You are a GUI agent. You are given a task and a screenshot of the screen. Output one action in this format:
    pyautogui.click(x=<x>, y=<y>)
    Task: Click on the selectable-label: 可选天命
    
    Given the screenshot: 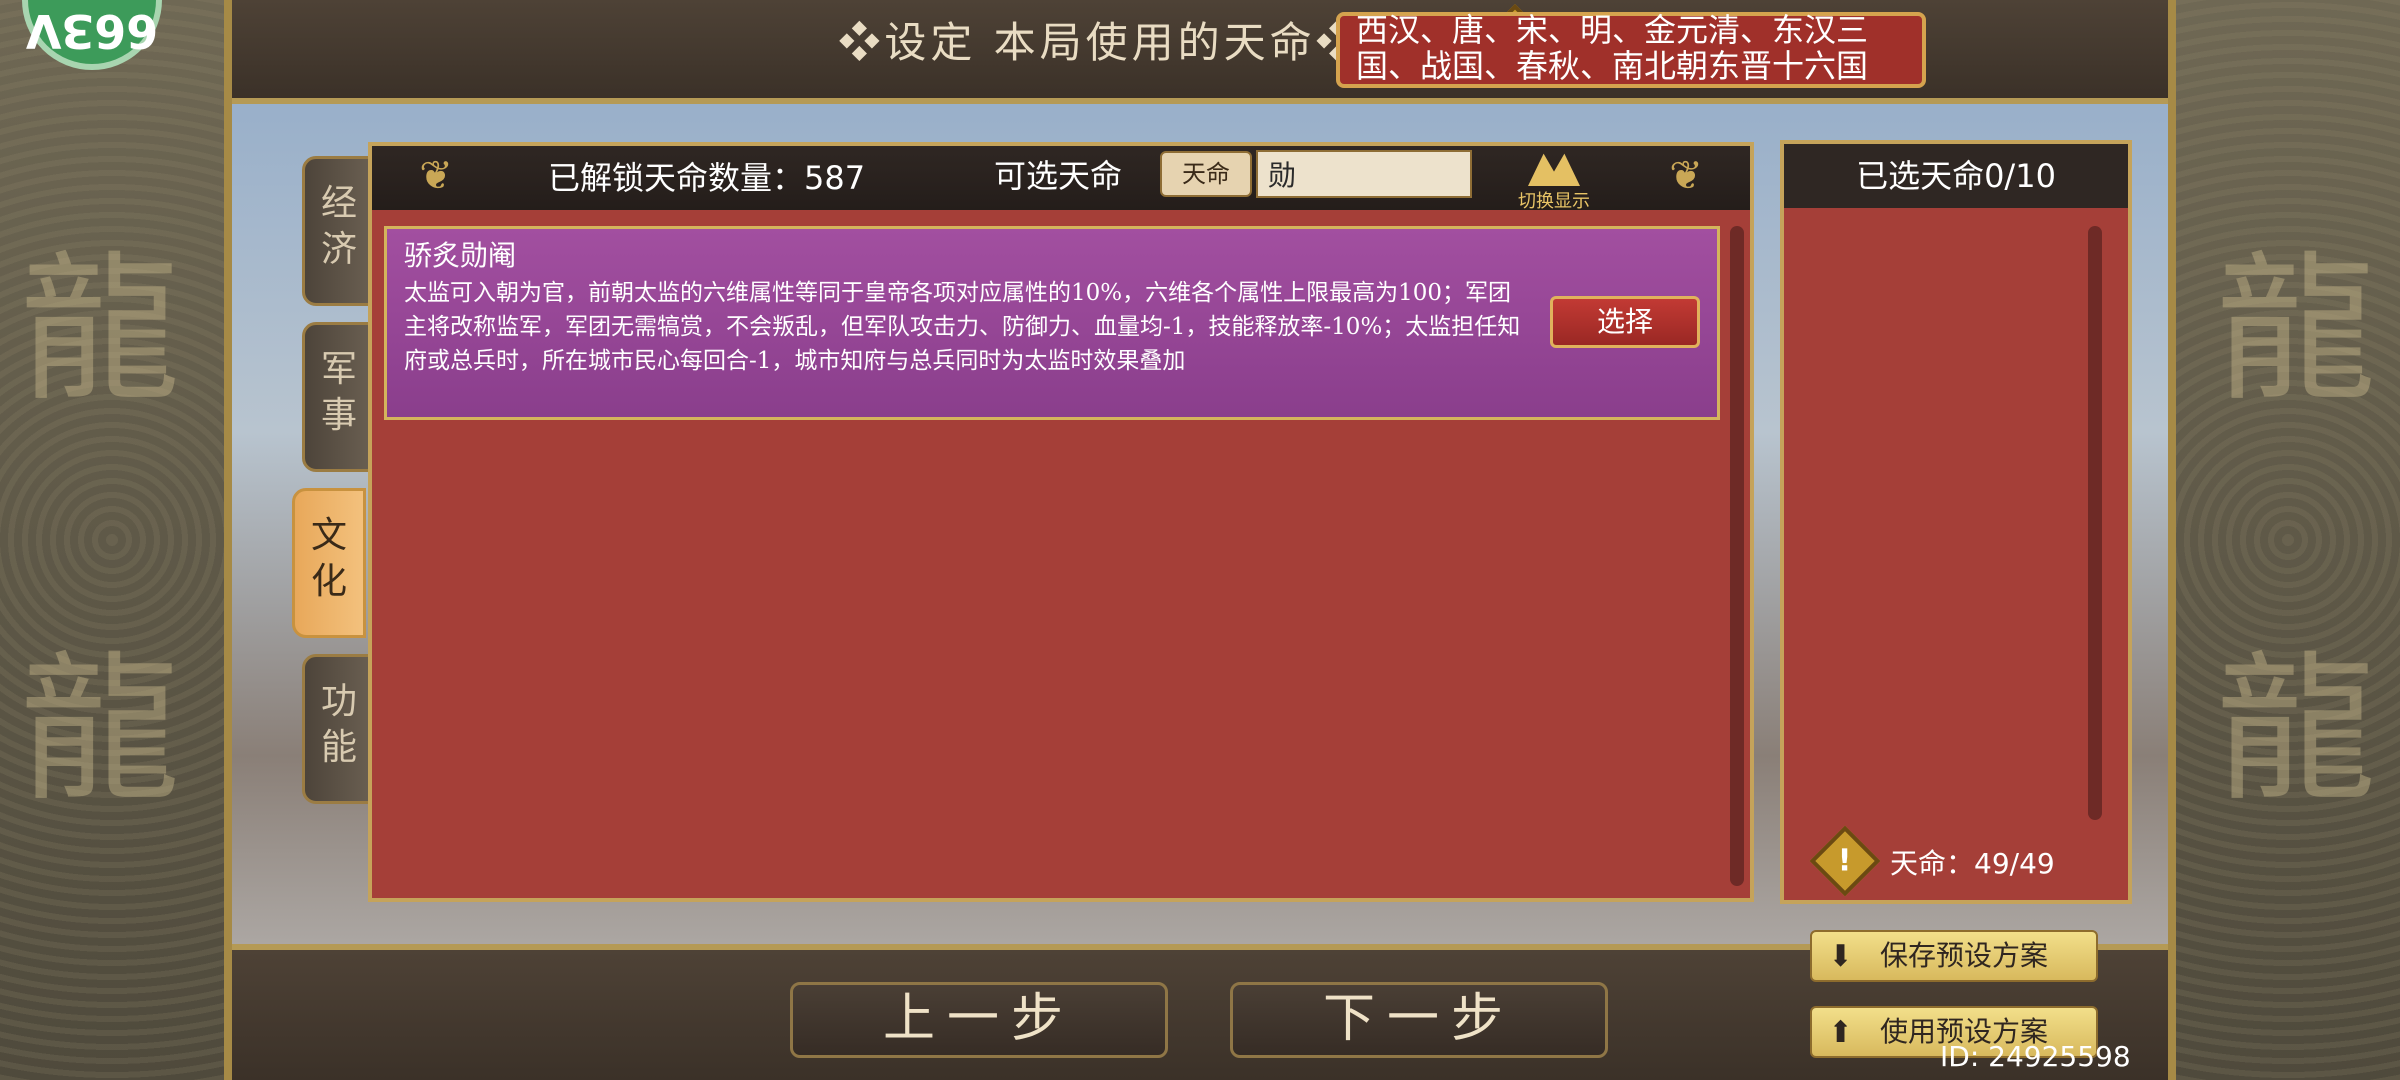 What is the action you would take?
    pyautogui.click(x=1058, y=176)
    